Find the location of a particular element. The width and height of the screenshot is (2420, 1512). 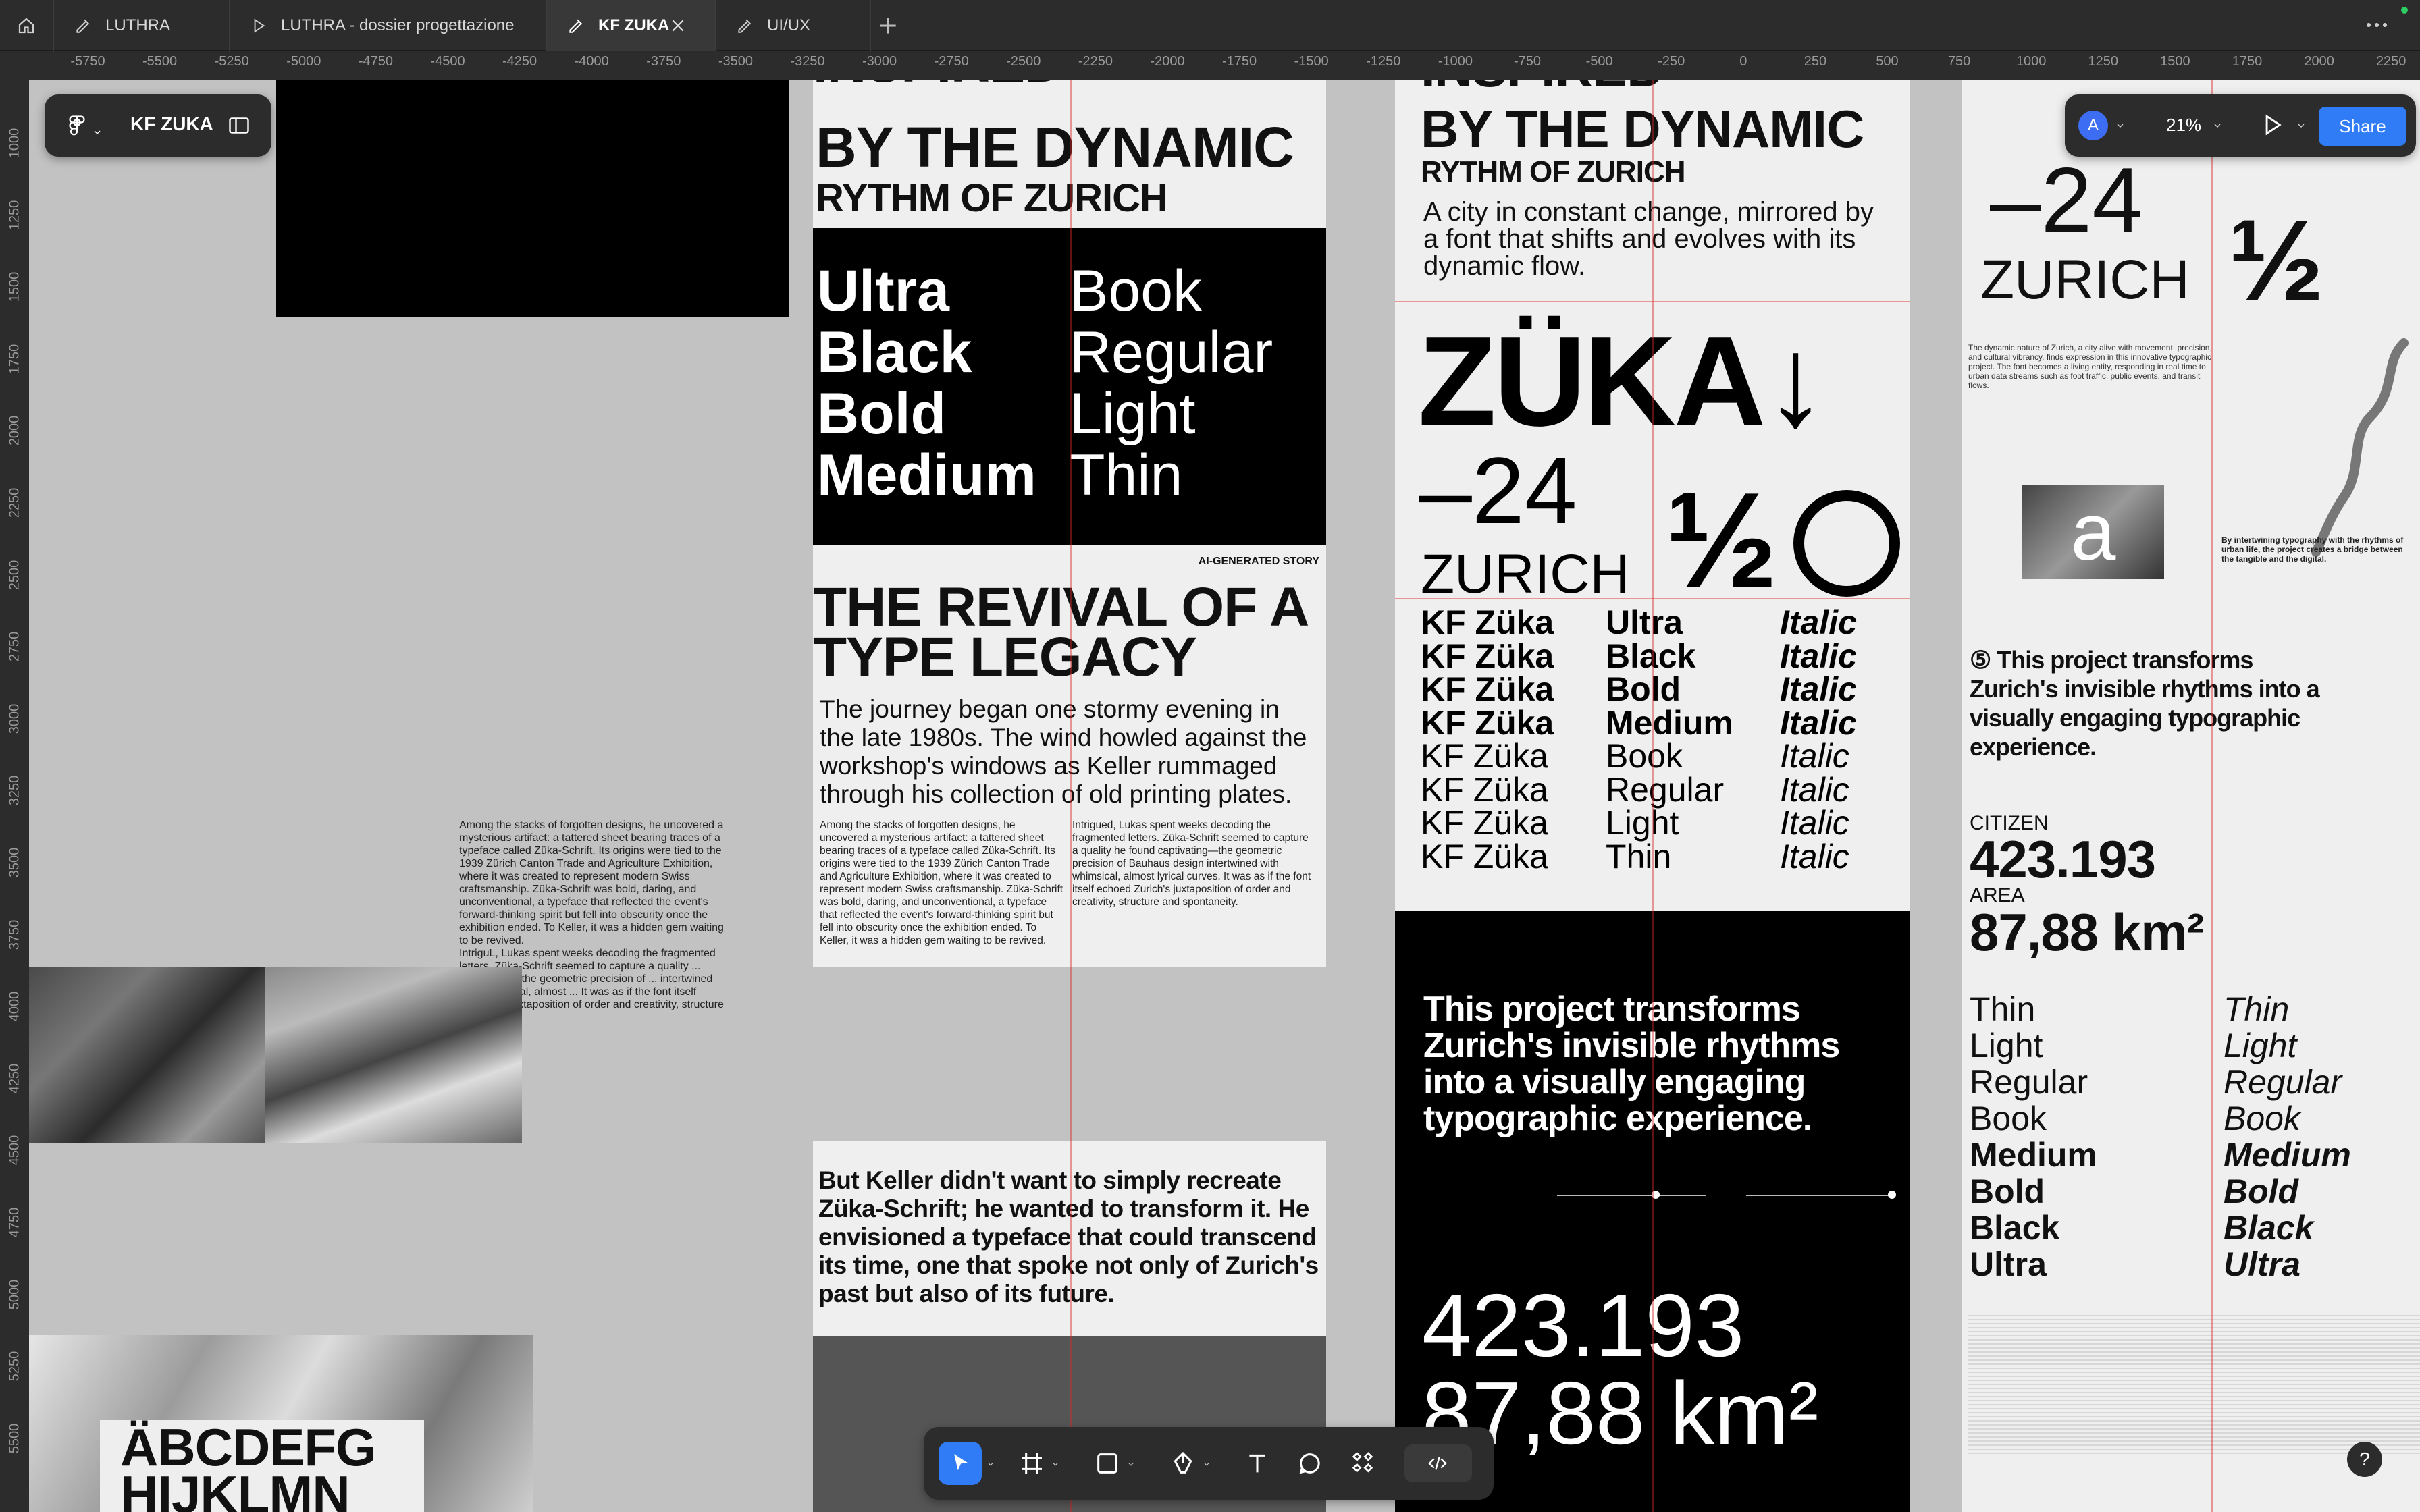

ruler-tick-label: 4750 is located at coordinates (14, 1222).